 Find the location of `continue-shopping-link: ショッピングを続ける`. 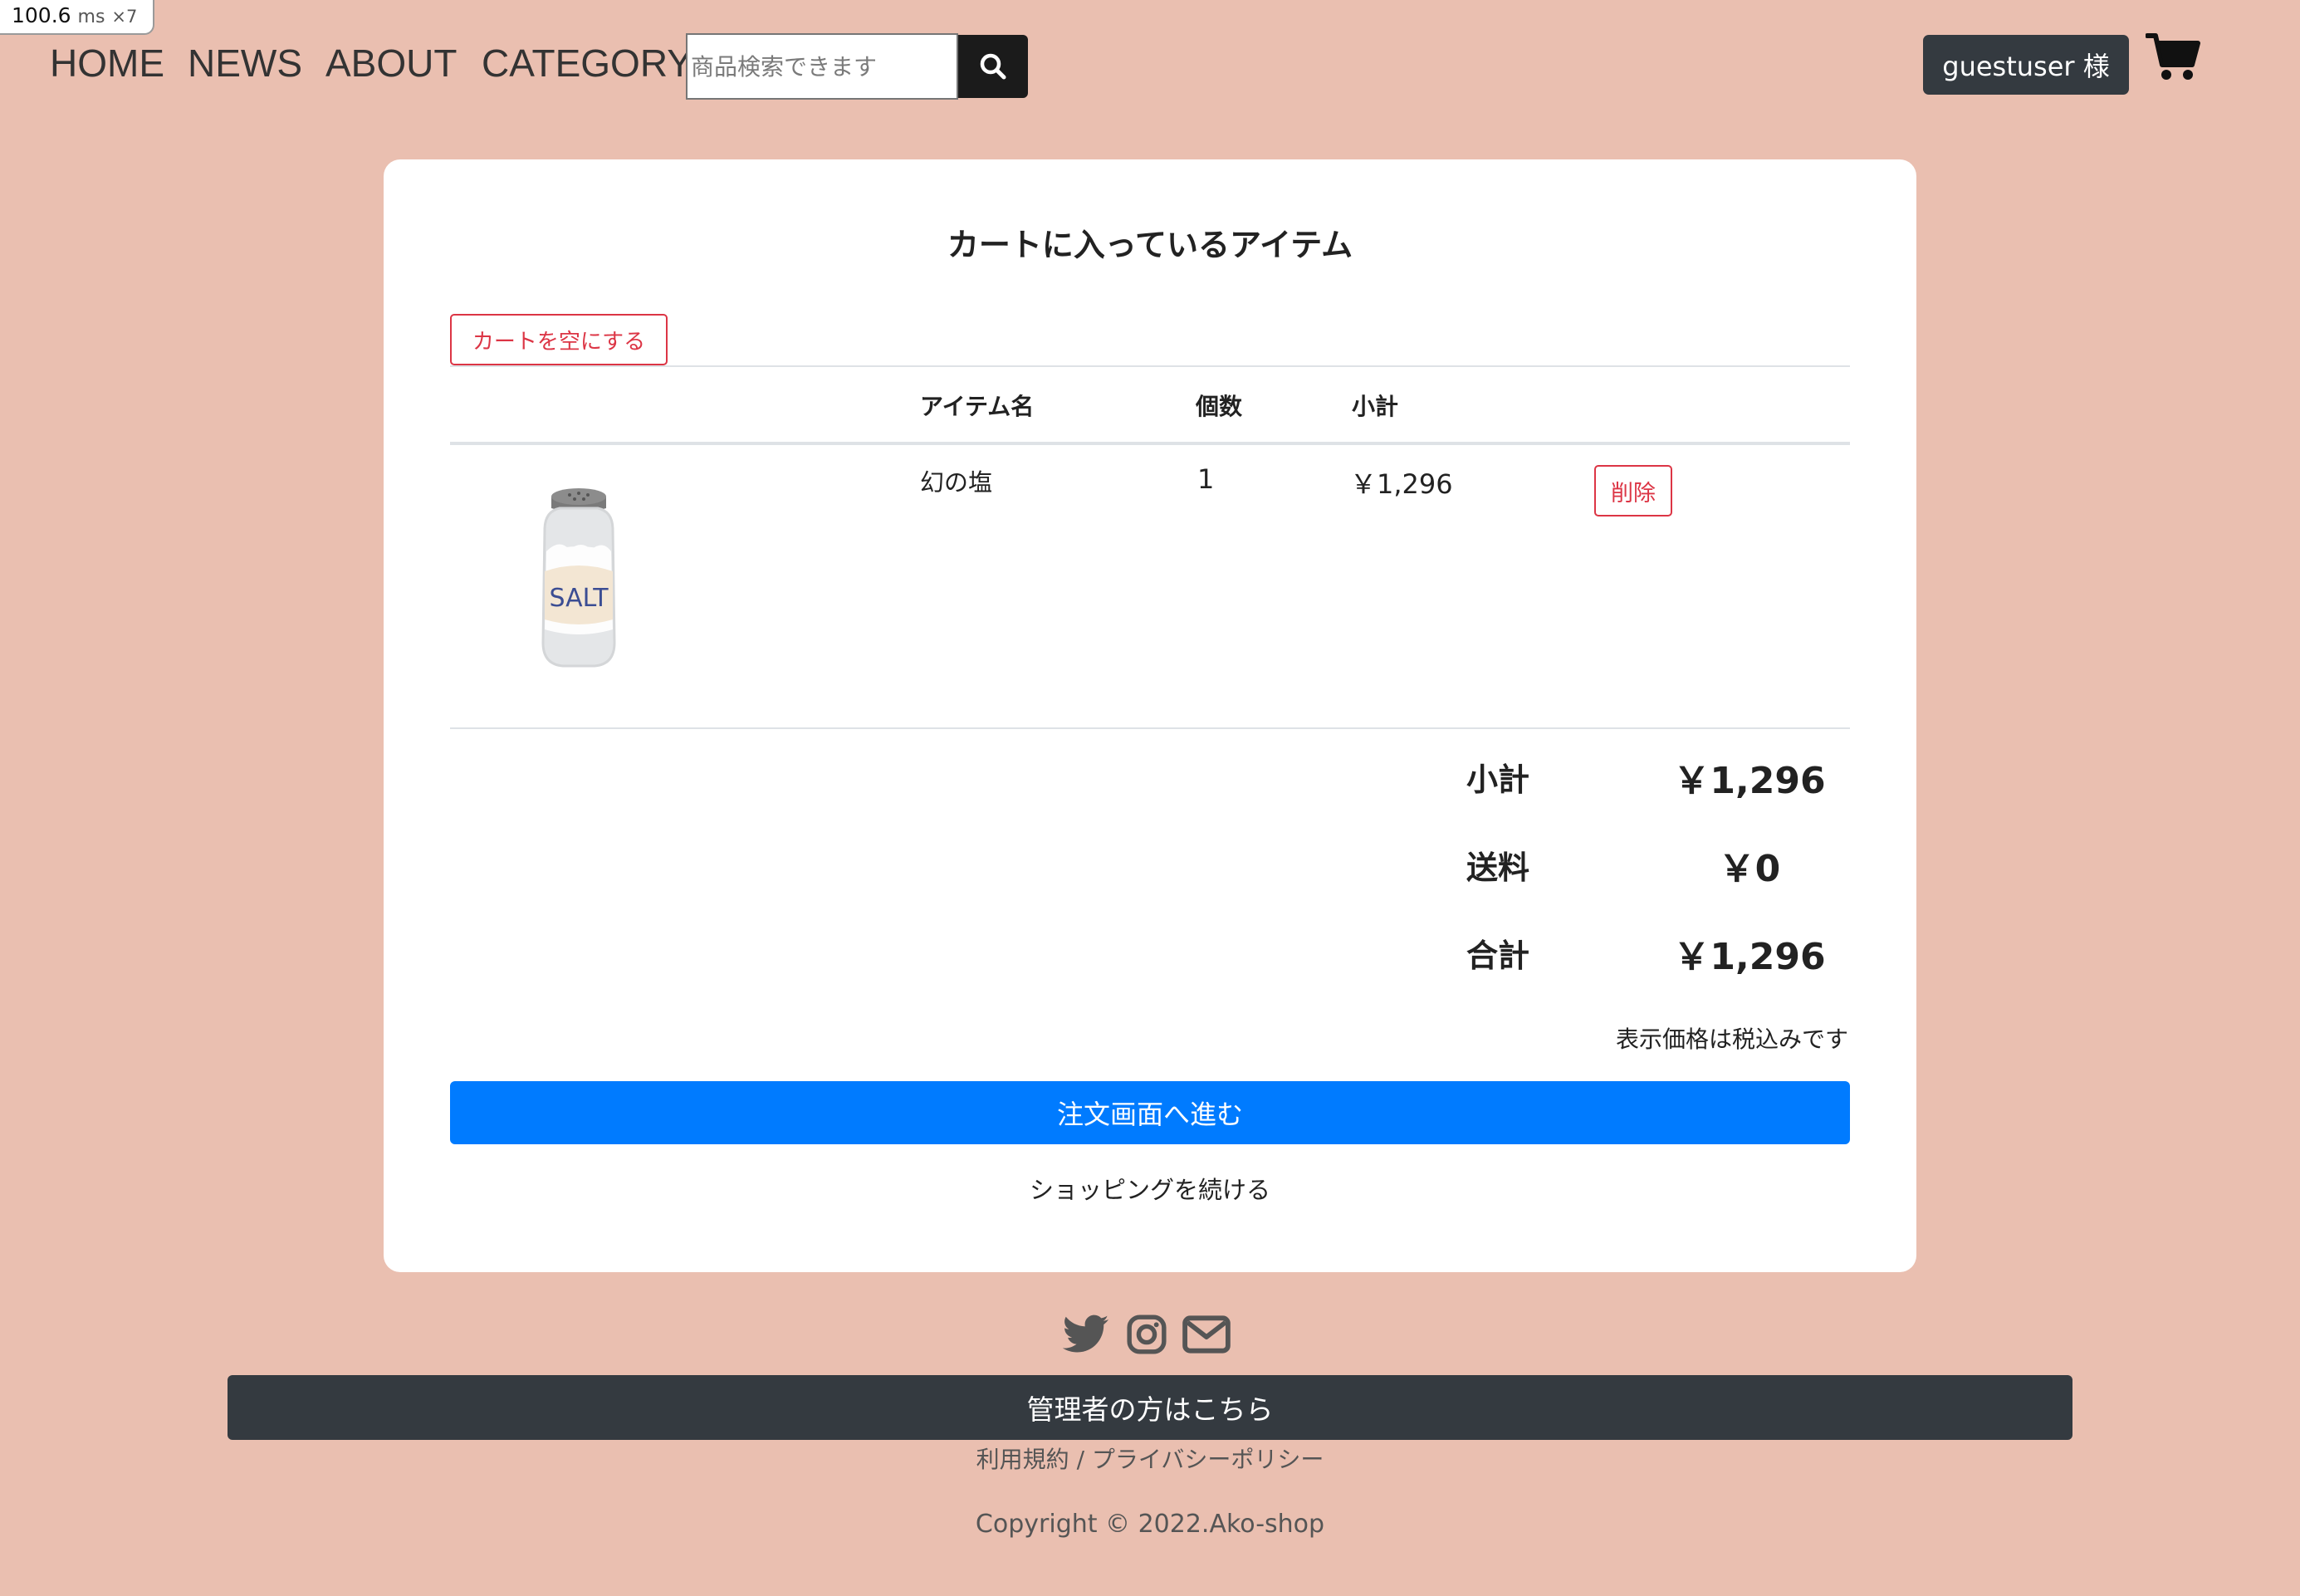

continue-shopping-link: ショッピングを続ける is located at coordinates (1150, 1188).